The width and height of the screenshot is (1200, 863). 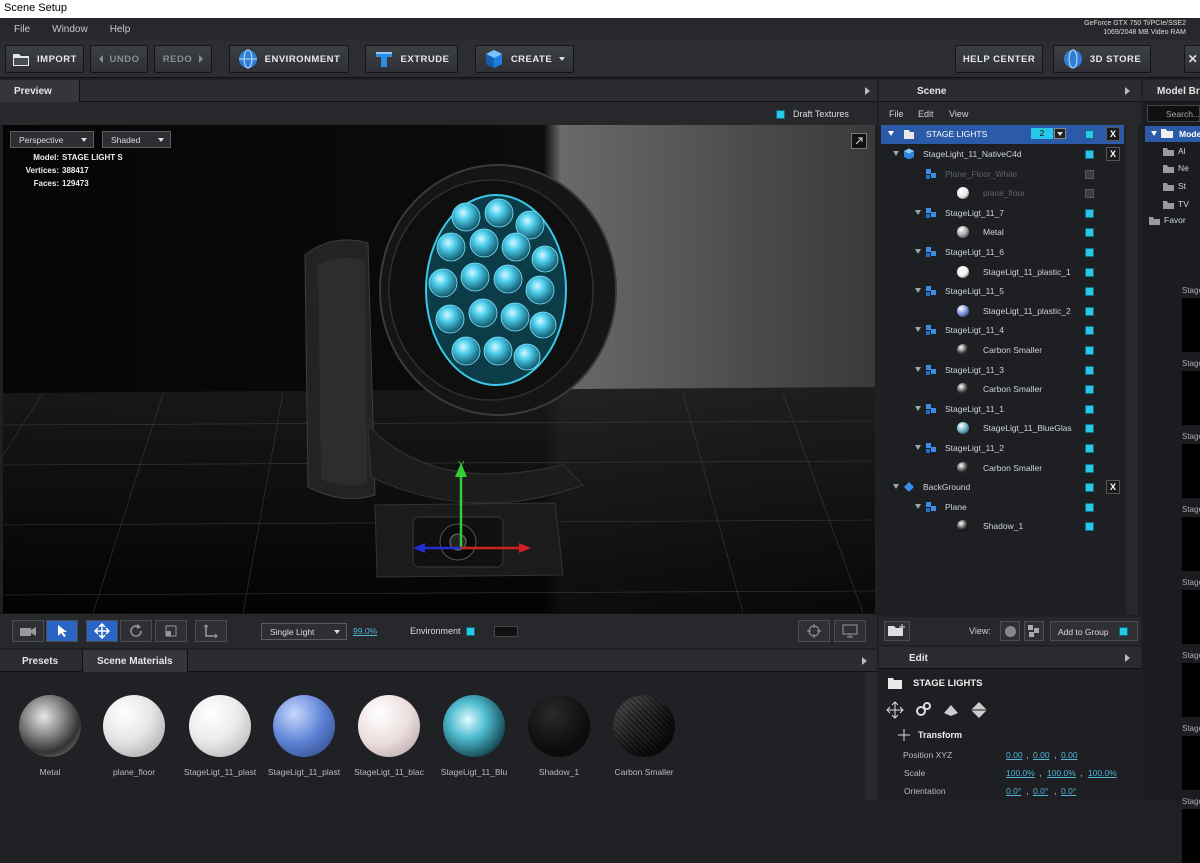 What do you see at coordinates (895, 710) in the screenshot?
I see `move-icon` at bounding box center [895, 710].